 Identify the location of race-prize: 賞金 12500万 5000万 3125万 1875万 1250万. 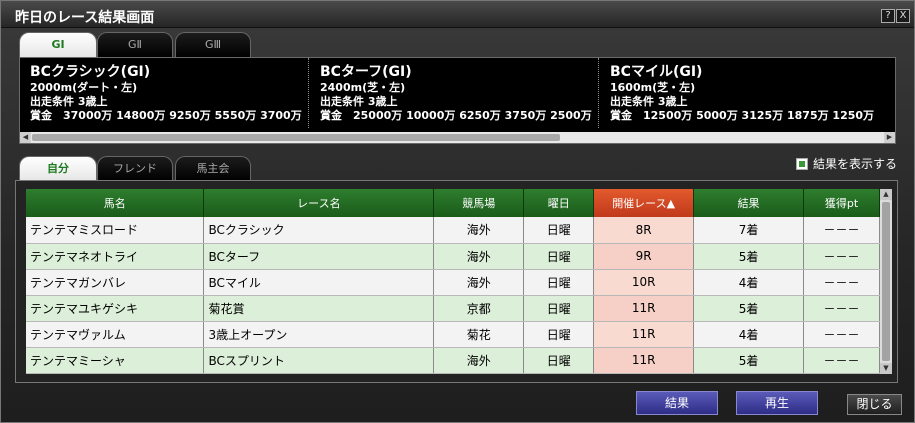
(742, 115).